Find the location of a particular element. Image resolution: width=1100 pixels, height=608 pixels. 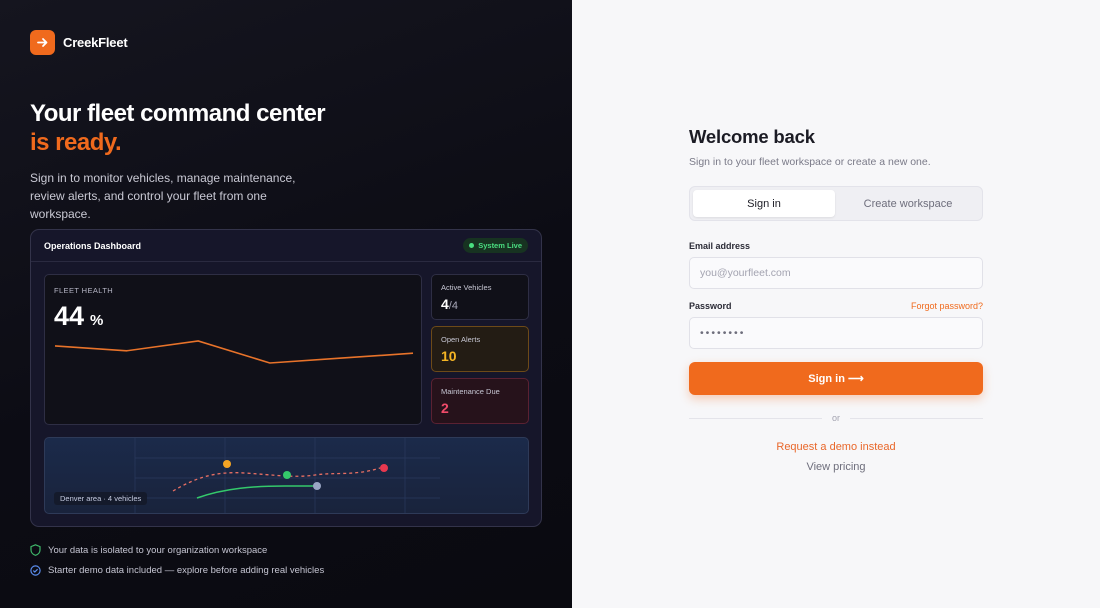

active-vehicles-value: 4/4 is located at coordinates (480, 304).